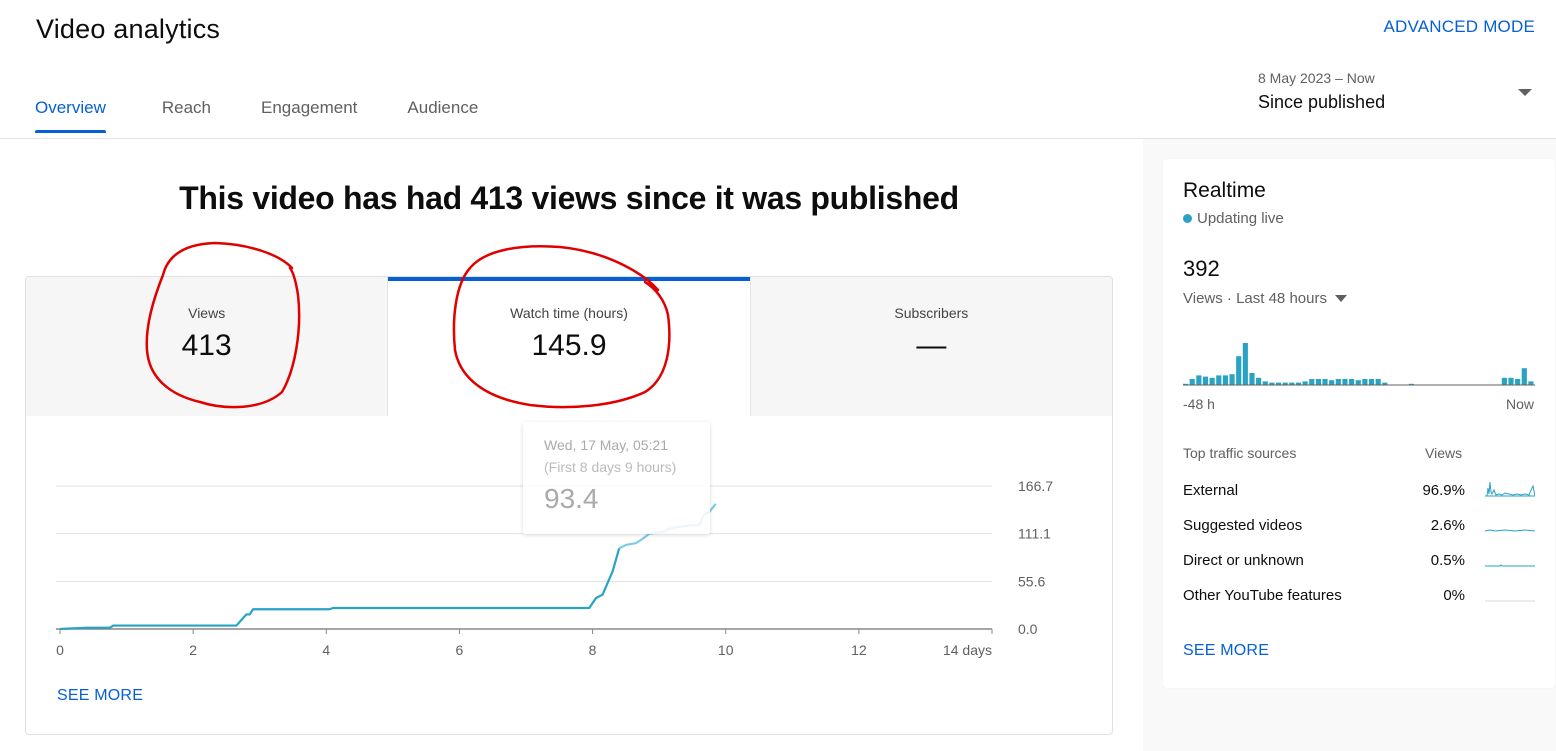 This screenshot has height=751, width=1556. What do you see at coordinates (186, 115) in the screenshot?
I see `tab-reach: Reach` at bounding box center [186, 115].